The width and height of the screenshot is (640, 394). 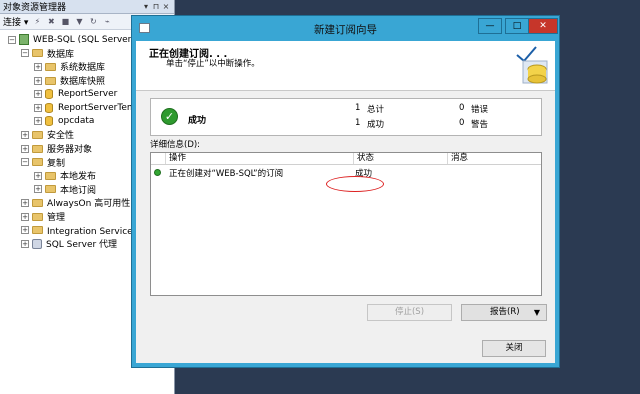 I want to click on refresh-icon: ↻, so click(x=93, y=22).